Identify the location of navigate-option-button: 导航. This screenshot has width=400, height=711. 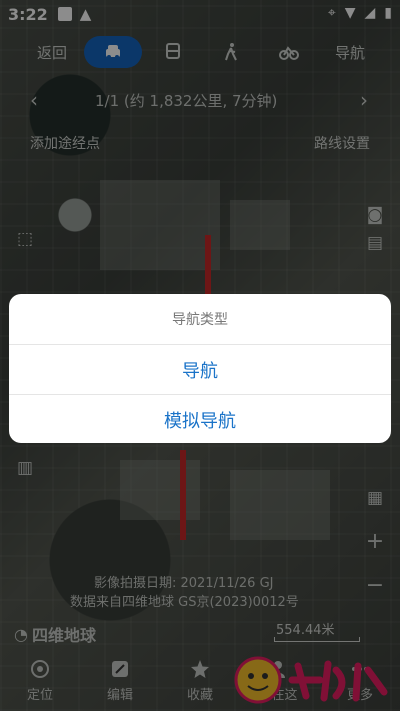
(200, 370).